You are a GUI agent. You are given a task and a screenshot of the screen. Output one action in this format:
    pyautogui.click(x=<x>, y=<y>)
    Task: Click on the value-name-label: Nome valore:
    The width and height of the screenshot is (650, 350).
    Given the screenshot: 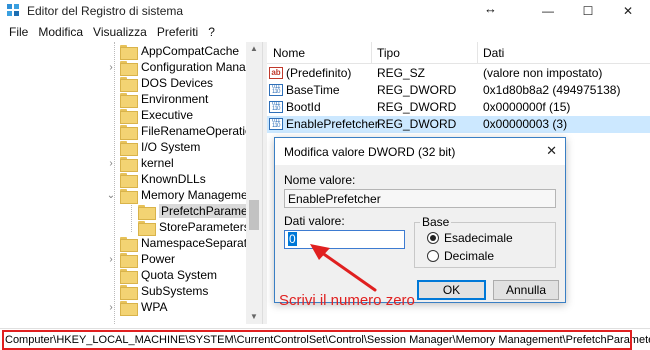 What is the action you would take?
    pyautogui.click(x=320, y=180)
    